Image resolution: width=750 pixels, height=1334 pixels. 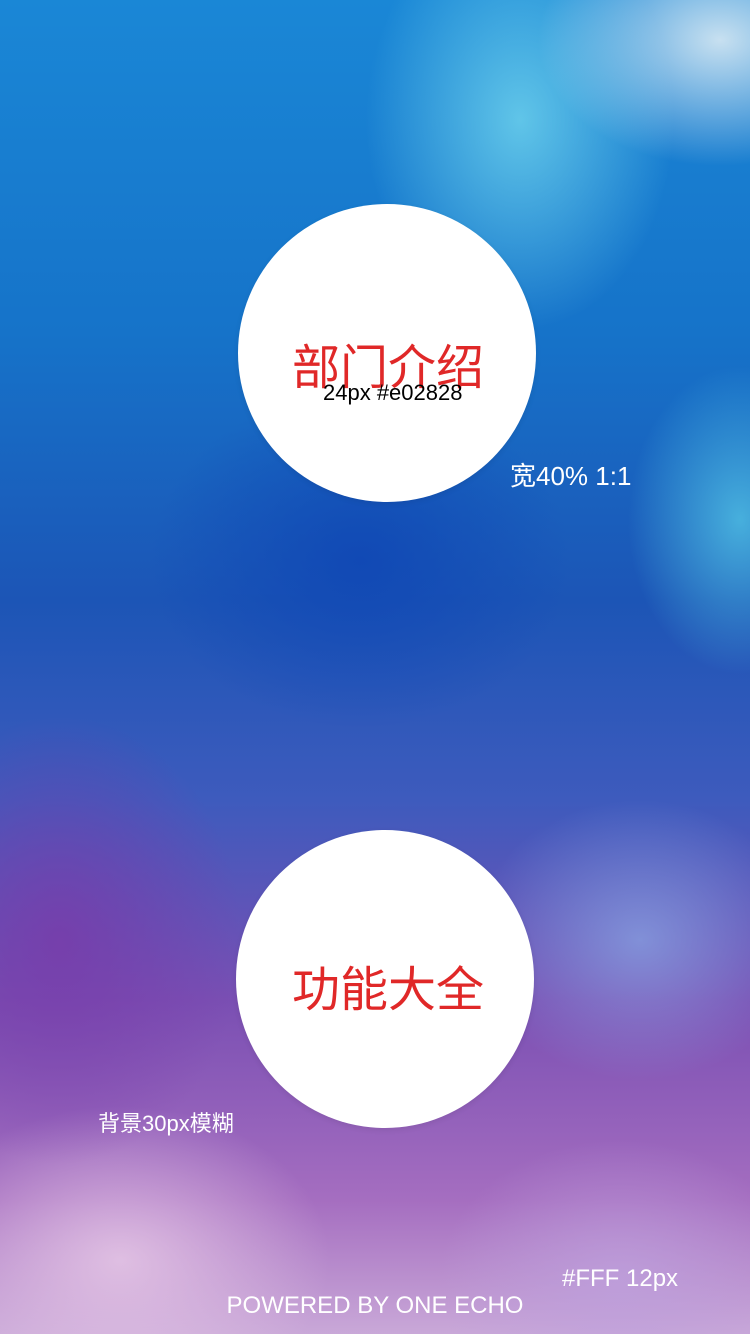 What do you see at coordinates (571, 476) in the screenshot?
I see `width-spec-annotation: 宽40% 1:1` at bounding box center [571, 476].